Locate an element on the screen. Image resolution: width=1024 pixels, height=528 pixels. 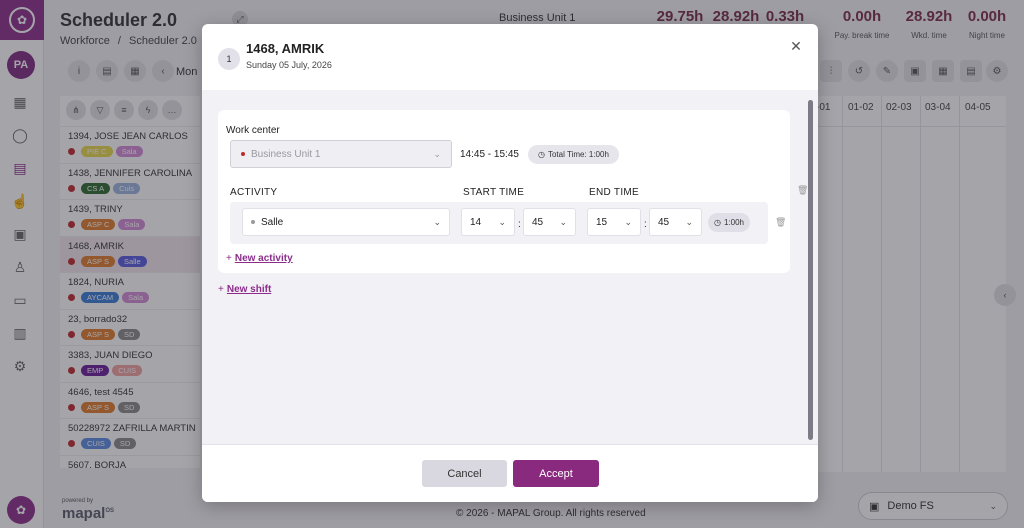
activity-row: Salle ⌄ 14 ⌄ : 45 ⌄ 15 ⌄ : 45 ⌄ ◷ 1:00h is located at coordinates (499, 223).